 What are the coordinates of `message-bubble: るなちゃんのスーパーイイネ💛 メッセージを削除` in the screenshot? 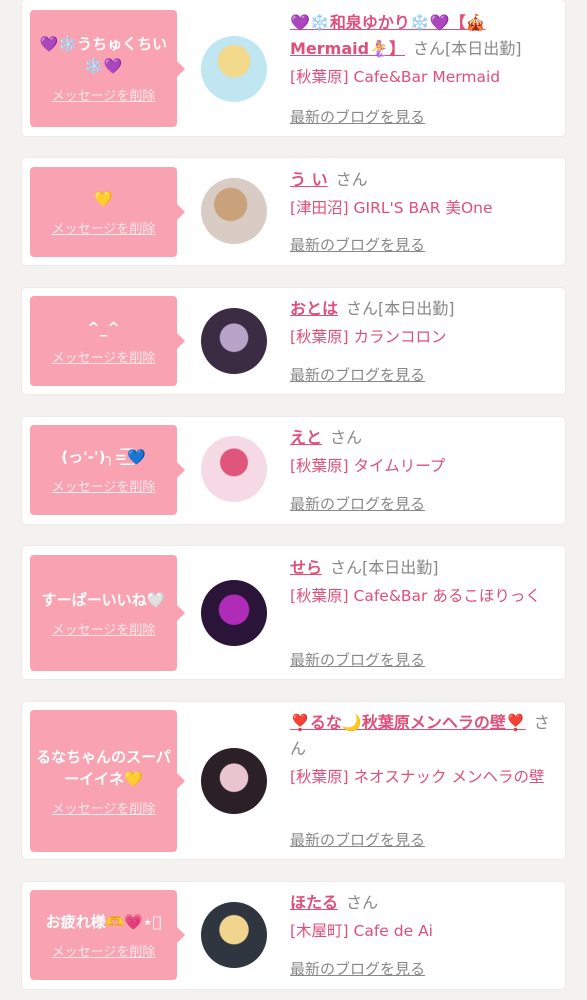 It's located at (107, 781).